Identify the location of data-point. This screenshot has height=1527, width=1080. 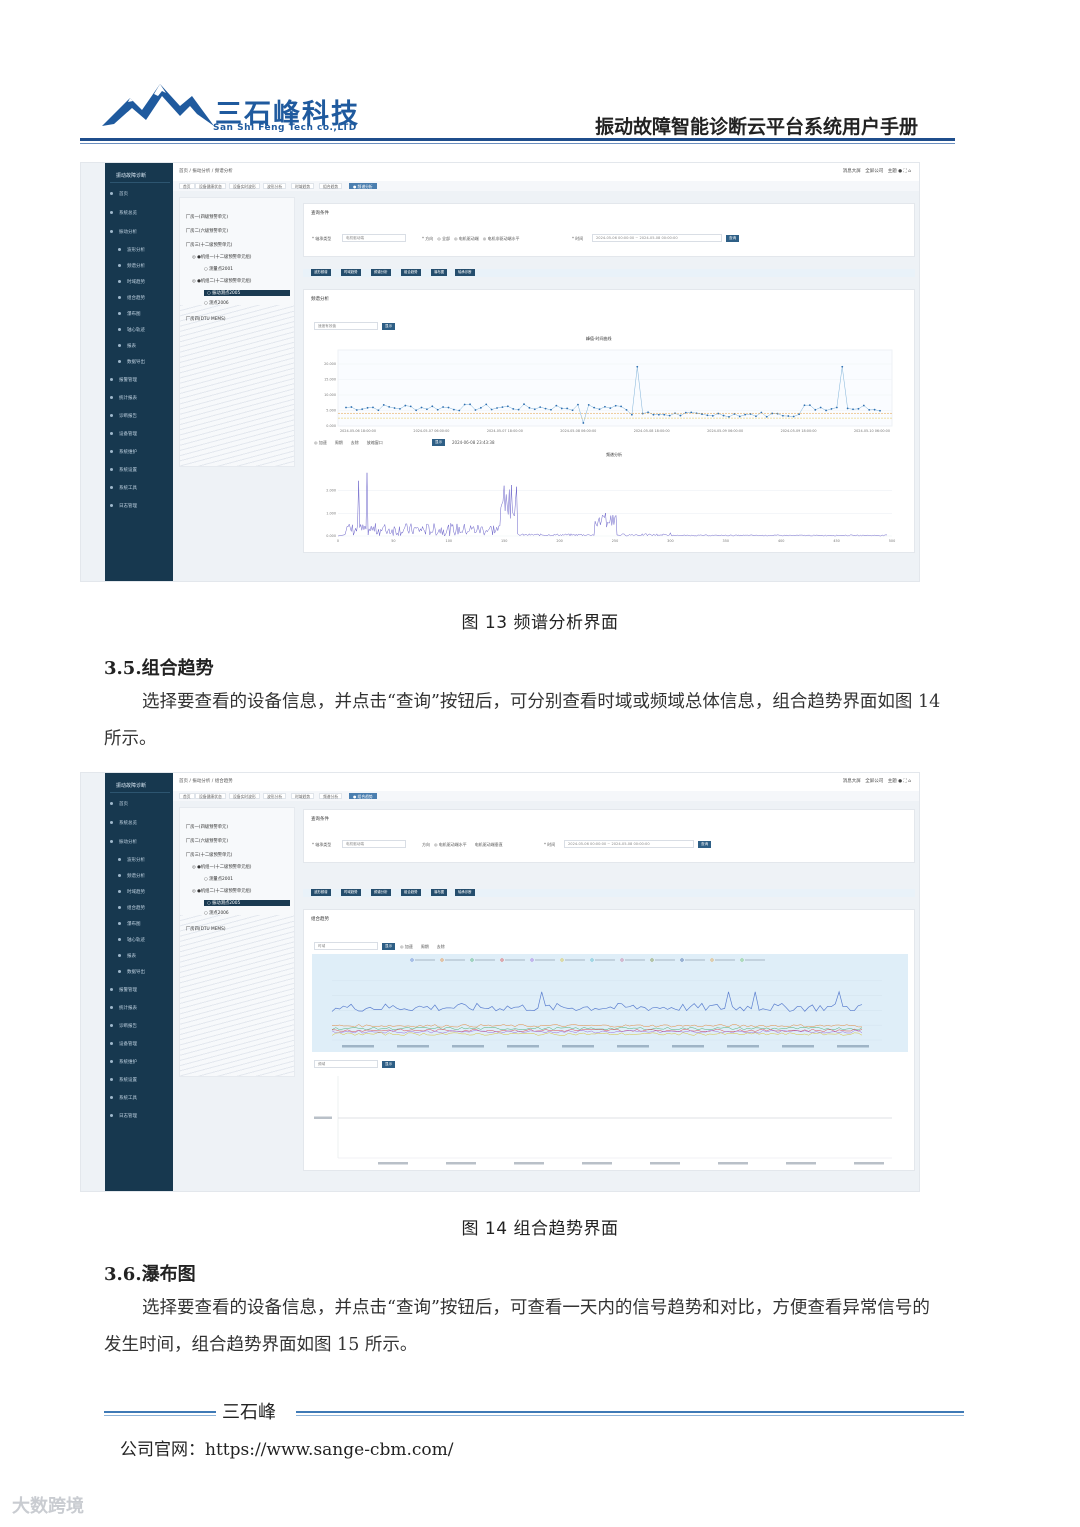
(858, 408).